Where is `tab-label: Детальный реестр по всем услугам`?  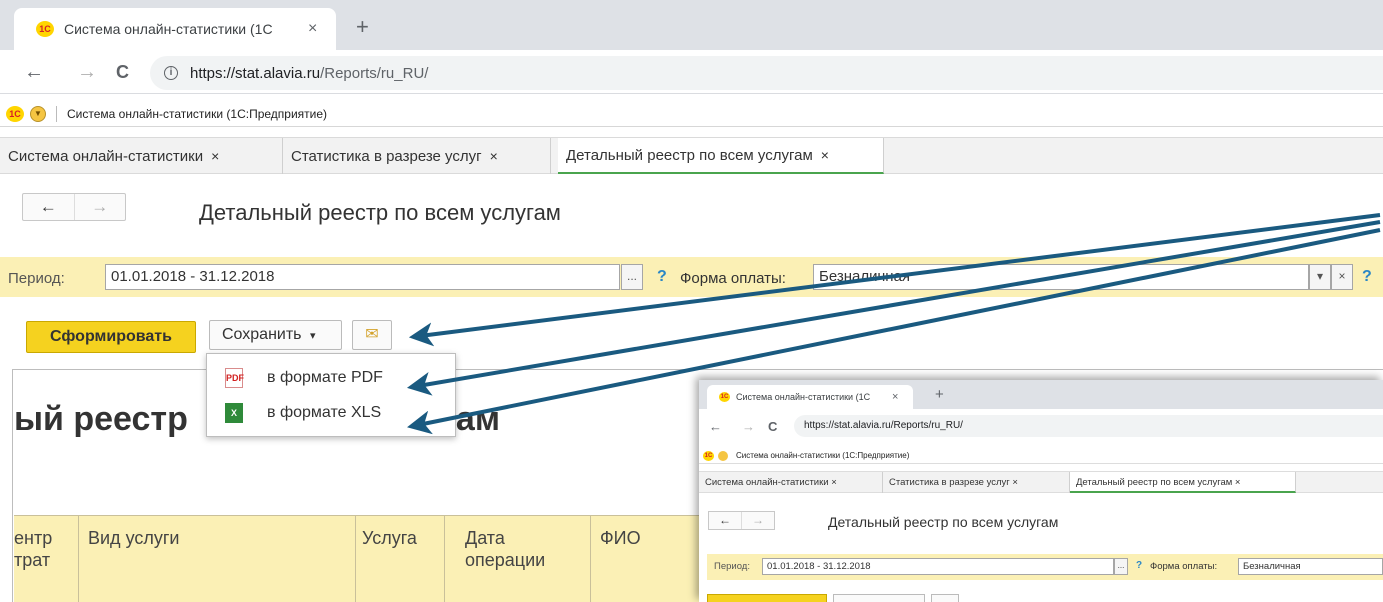
tab-label: Детальный реестр по всем услугам is located at coordinates (689, 155).